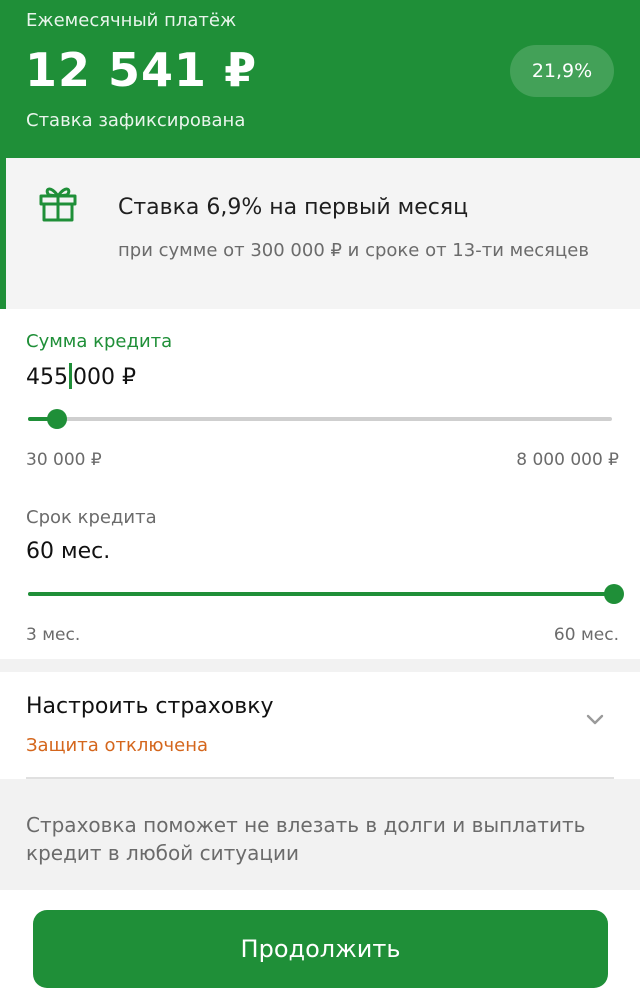  What do you see at coordinates (70, 376) in the screenshot?
I see `text-caret` at bounding box center [70, 376].